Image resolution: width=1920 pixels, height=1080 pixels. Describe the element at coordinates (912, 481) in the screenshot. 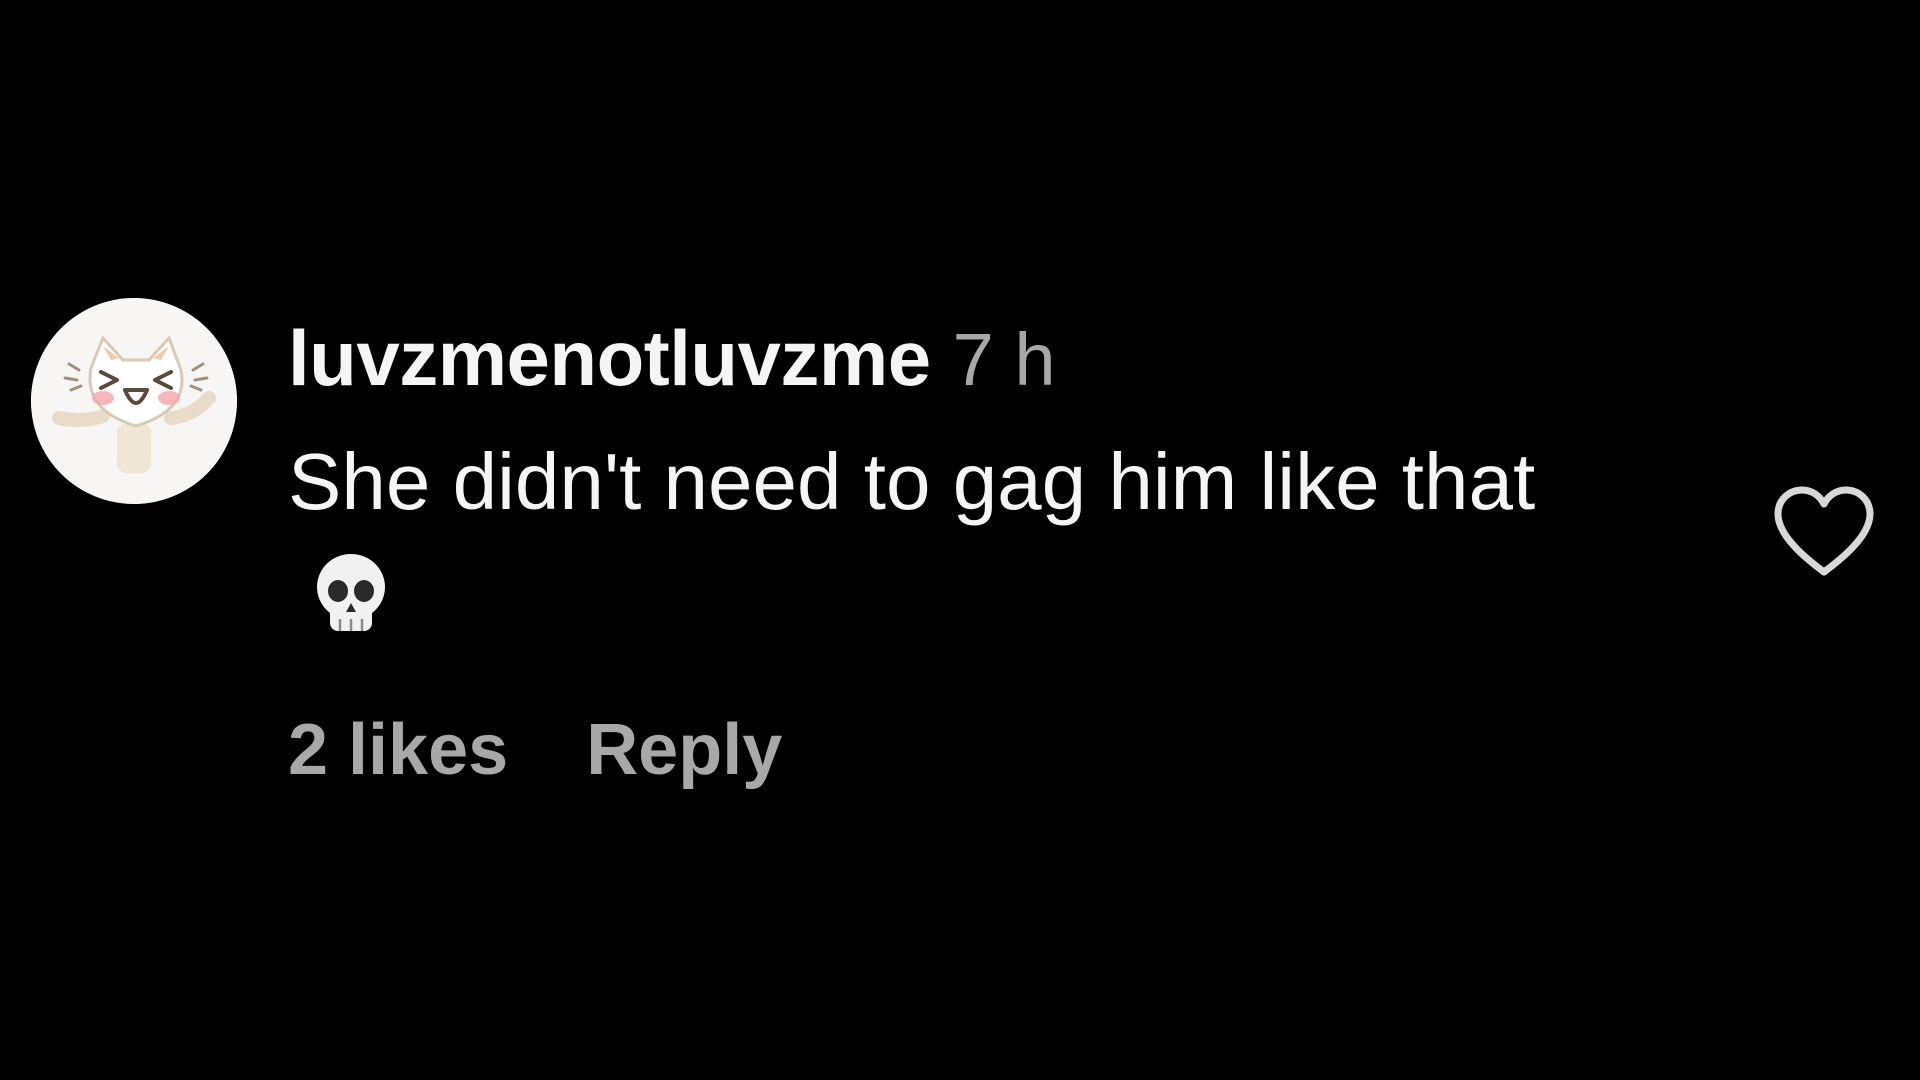

I see `comment-text: She didn't need to gag him like that` at that location.